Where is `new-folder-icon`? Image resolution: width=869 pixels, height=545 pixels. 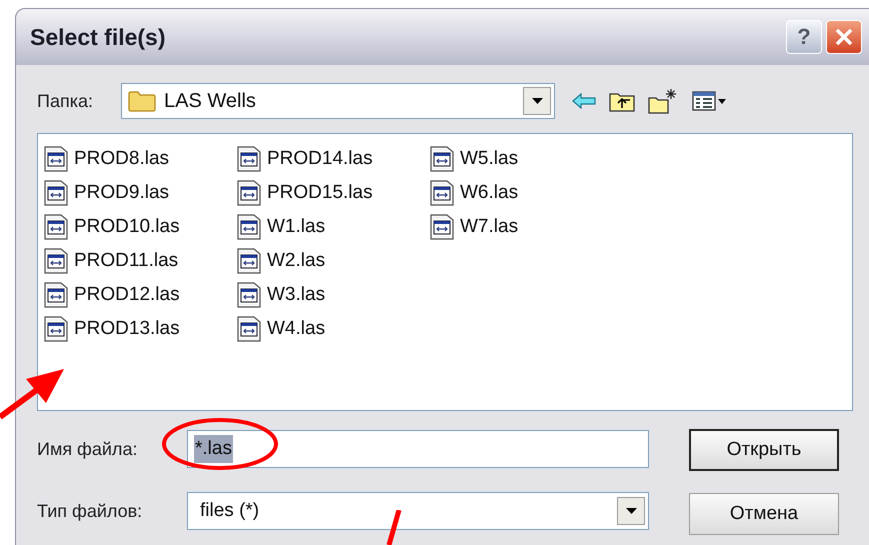
new-folder-icon is located at coordinates (663, 101).